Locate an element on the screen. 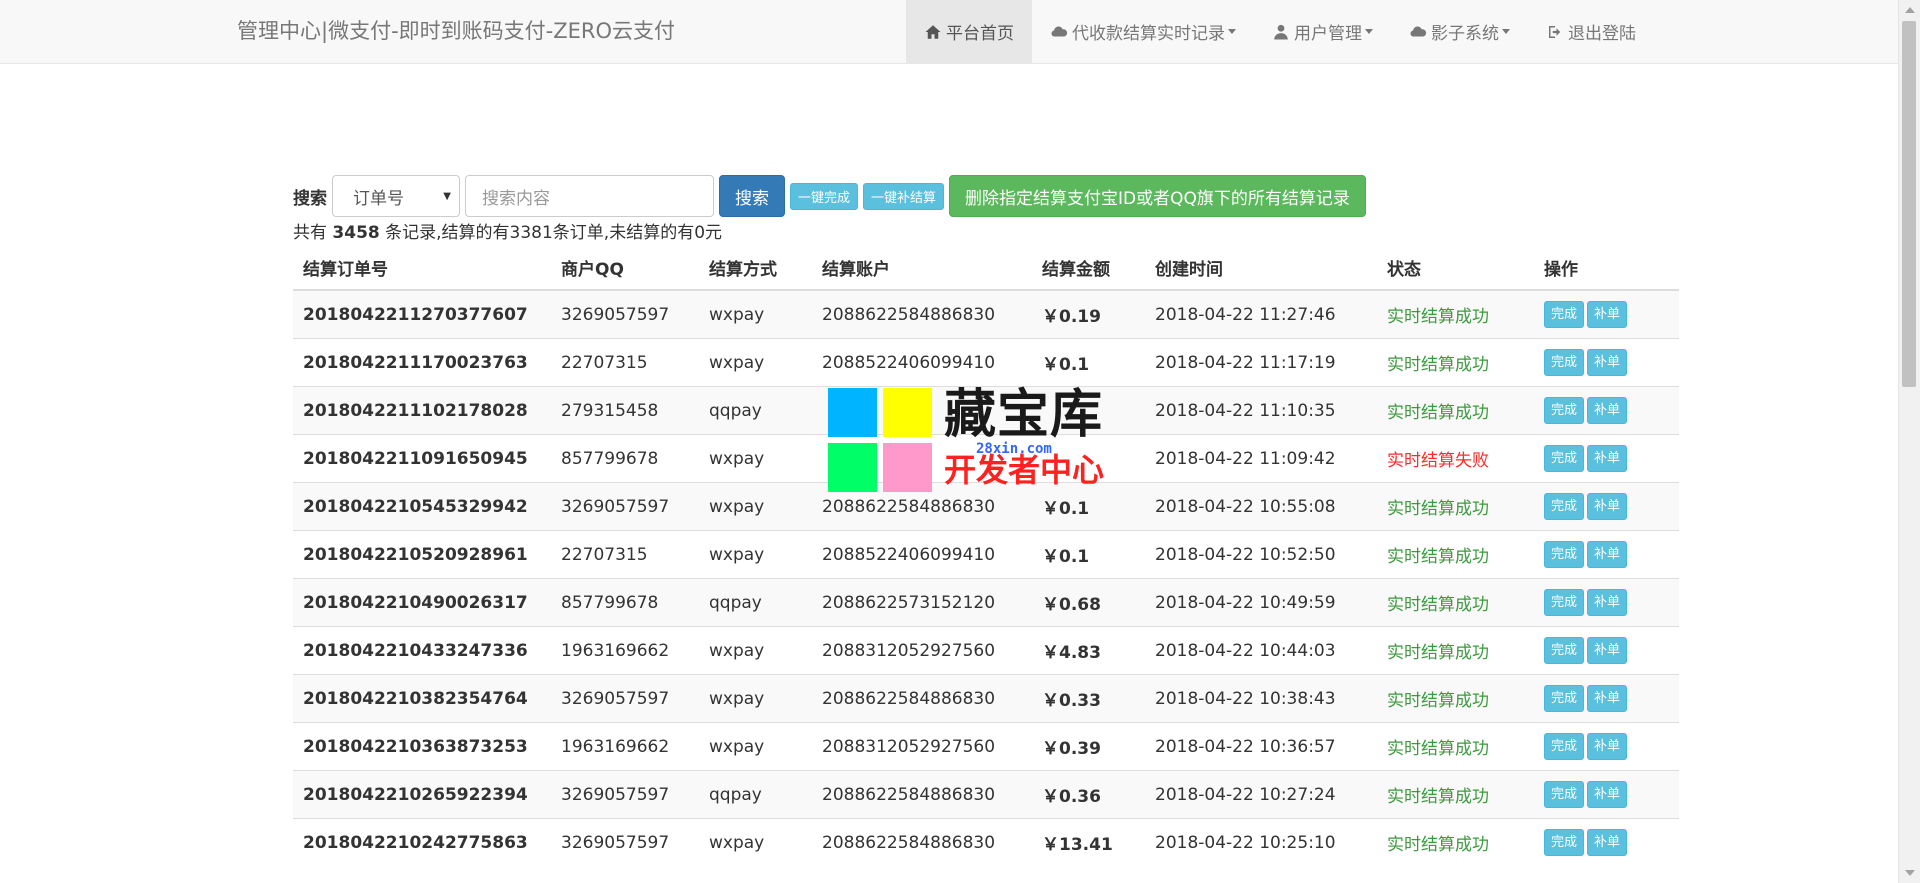 This screenshot has width=1920, height=883. cell-created-time: 2018-04-22 10:27:24 is located at coordinates (1261, 794).